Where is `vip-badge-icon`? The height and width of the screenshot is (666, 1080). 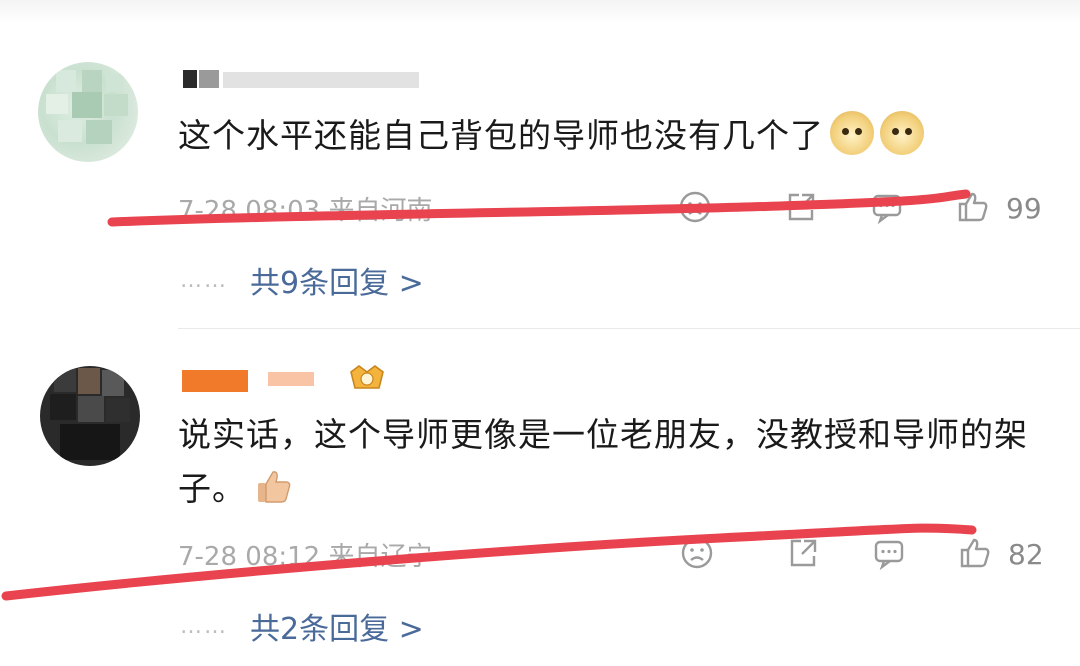 vip-badge-icon is located at coordinates (367, 377).